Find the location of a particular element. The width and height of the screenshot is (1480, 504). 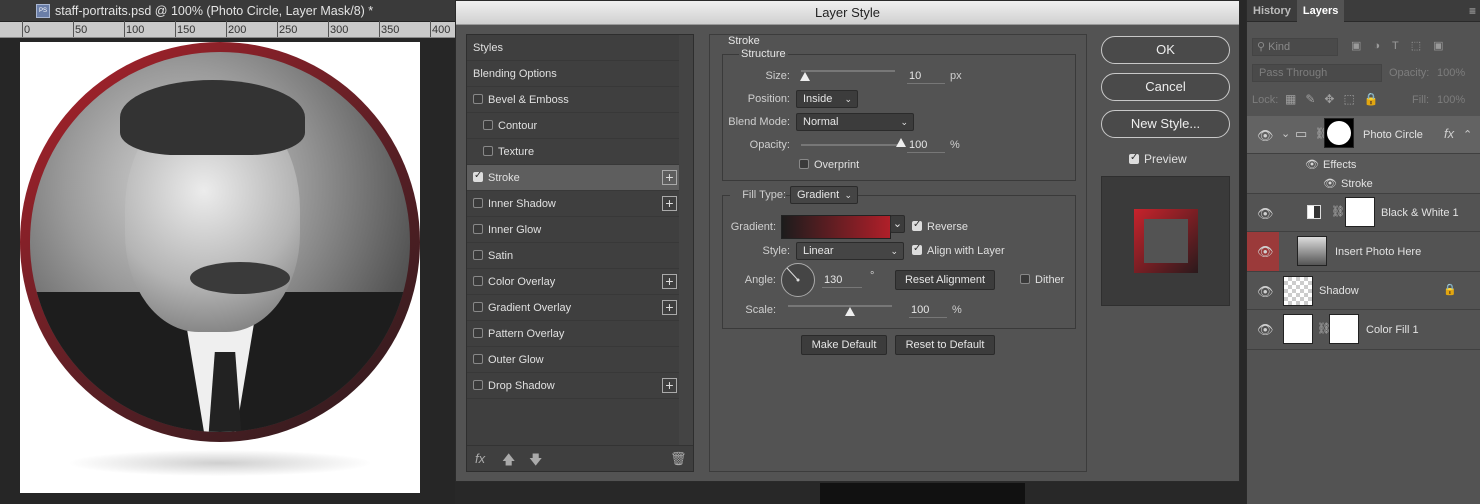

style-item-gradient-overlay: Gradient Overlay + is located at coordinates (573, 308).